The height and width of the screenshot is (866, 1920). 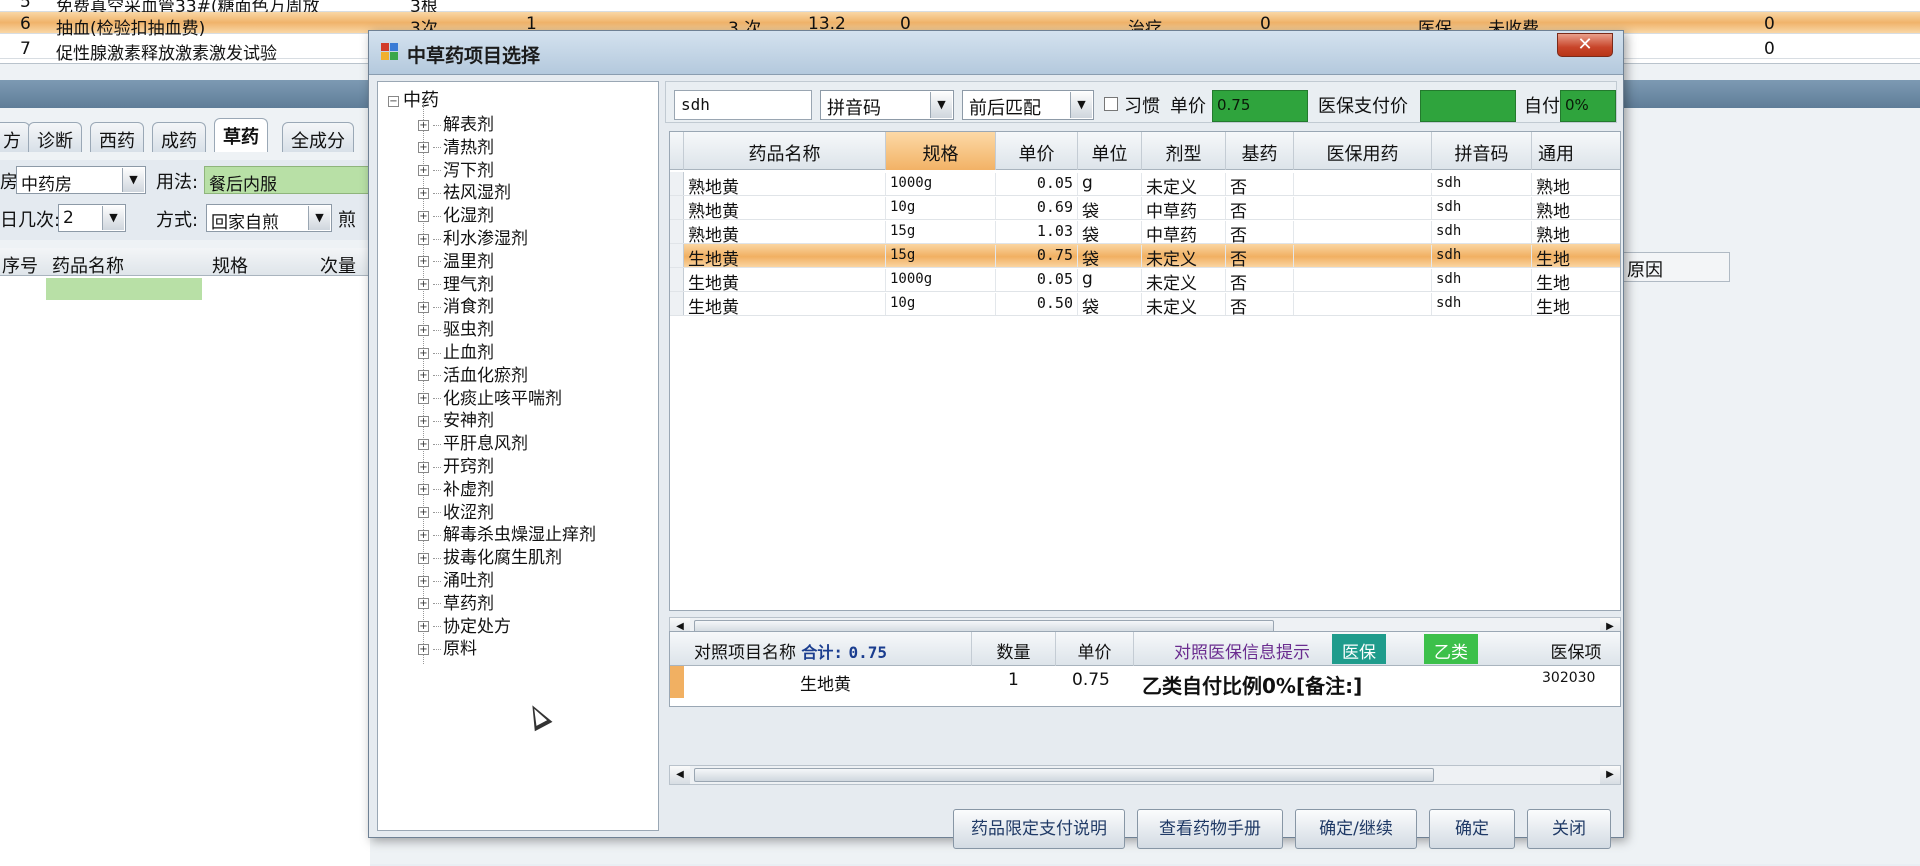 What do you see at coordinates (456, 350) in the screenshot?
I see `tree-node: + 止血剂` at bounding box center [456, 350].